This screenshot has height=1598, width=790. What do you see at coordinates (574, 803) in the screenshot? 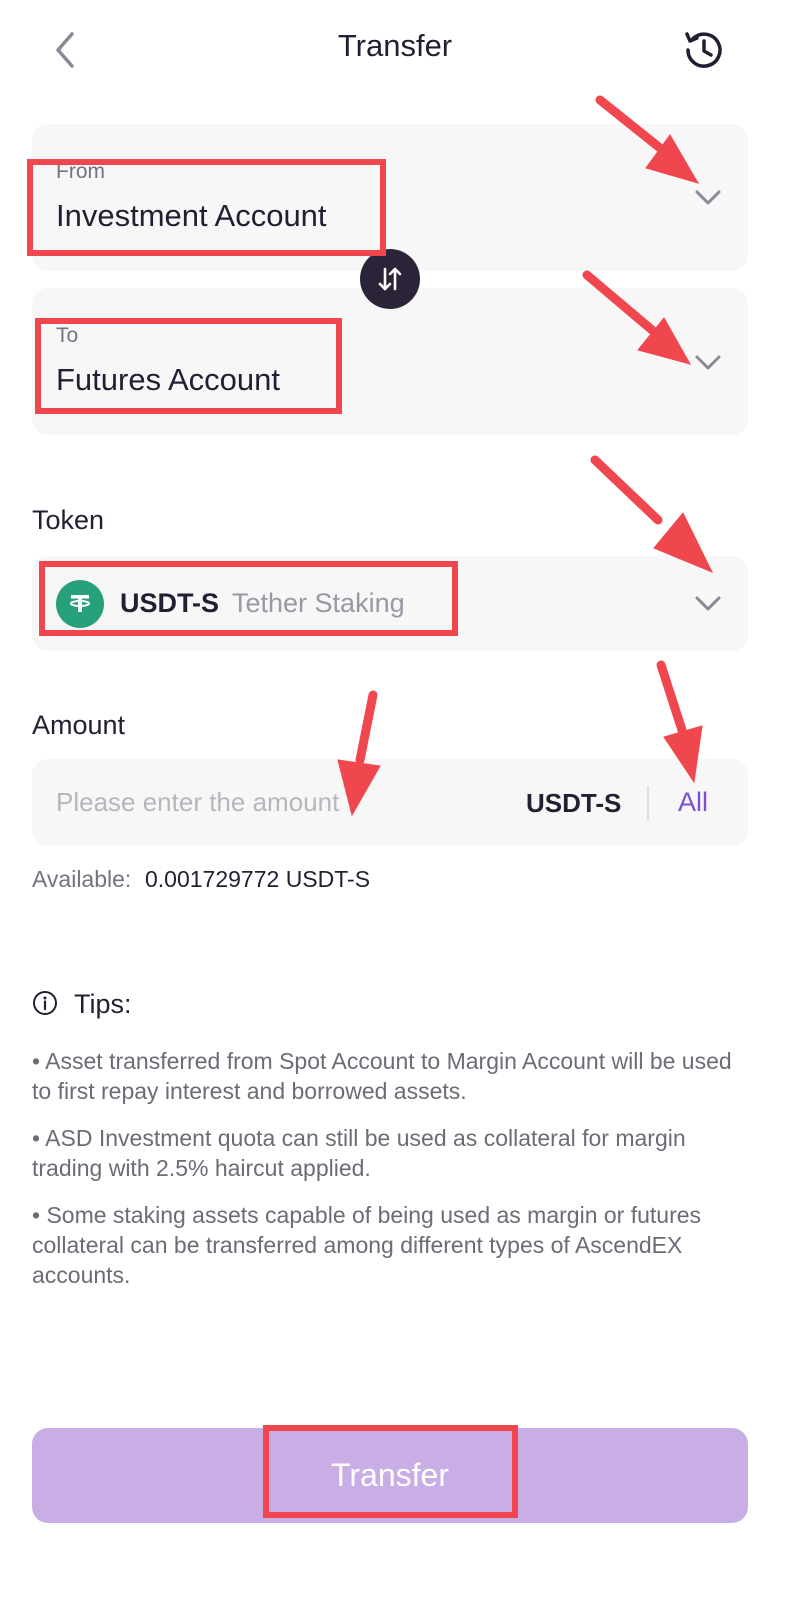
I see `amount-unit: USDT-S` at bounding box center [574, 803].